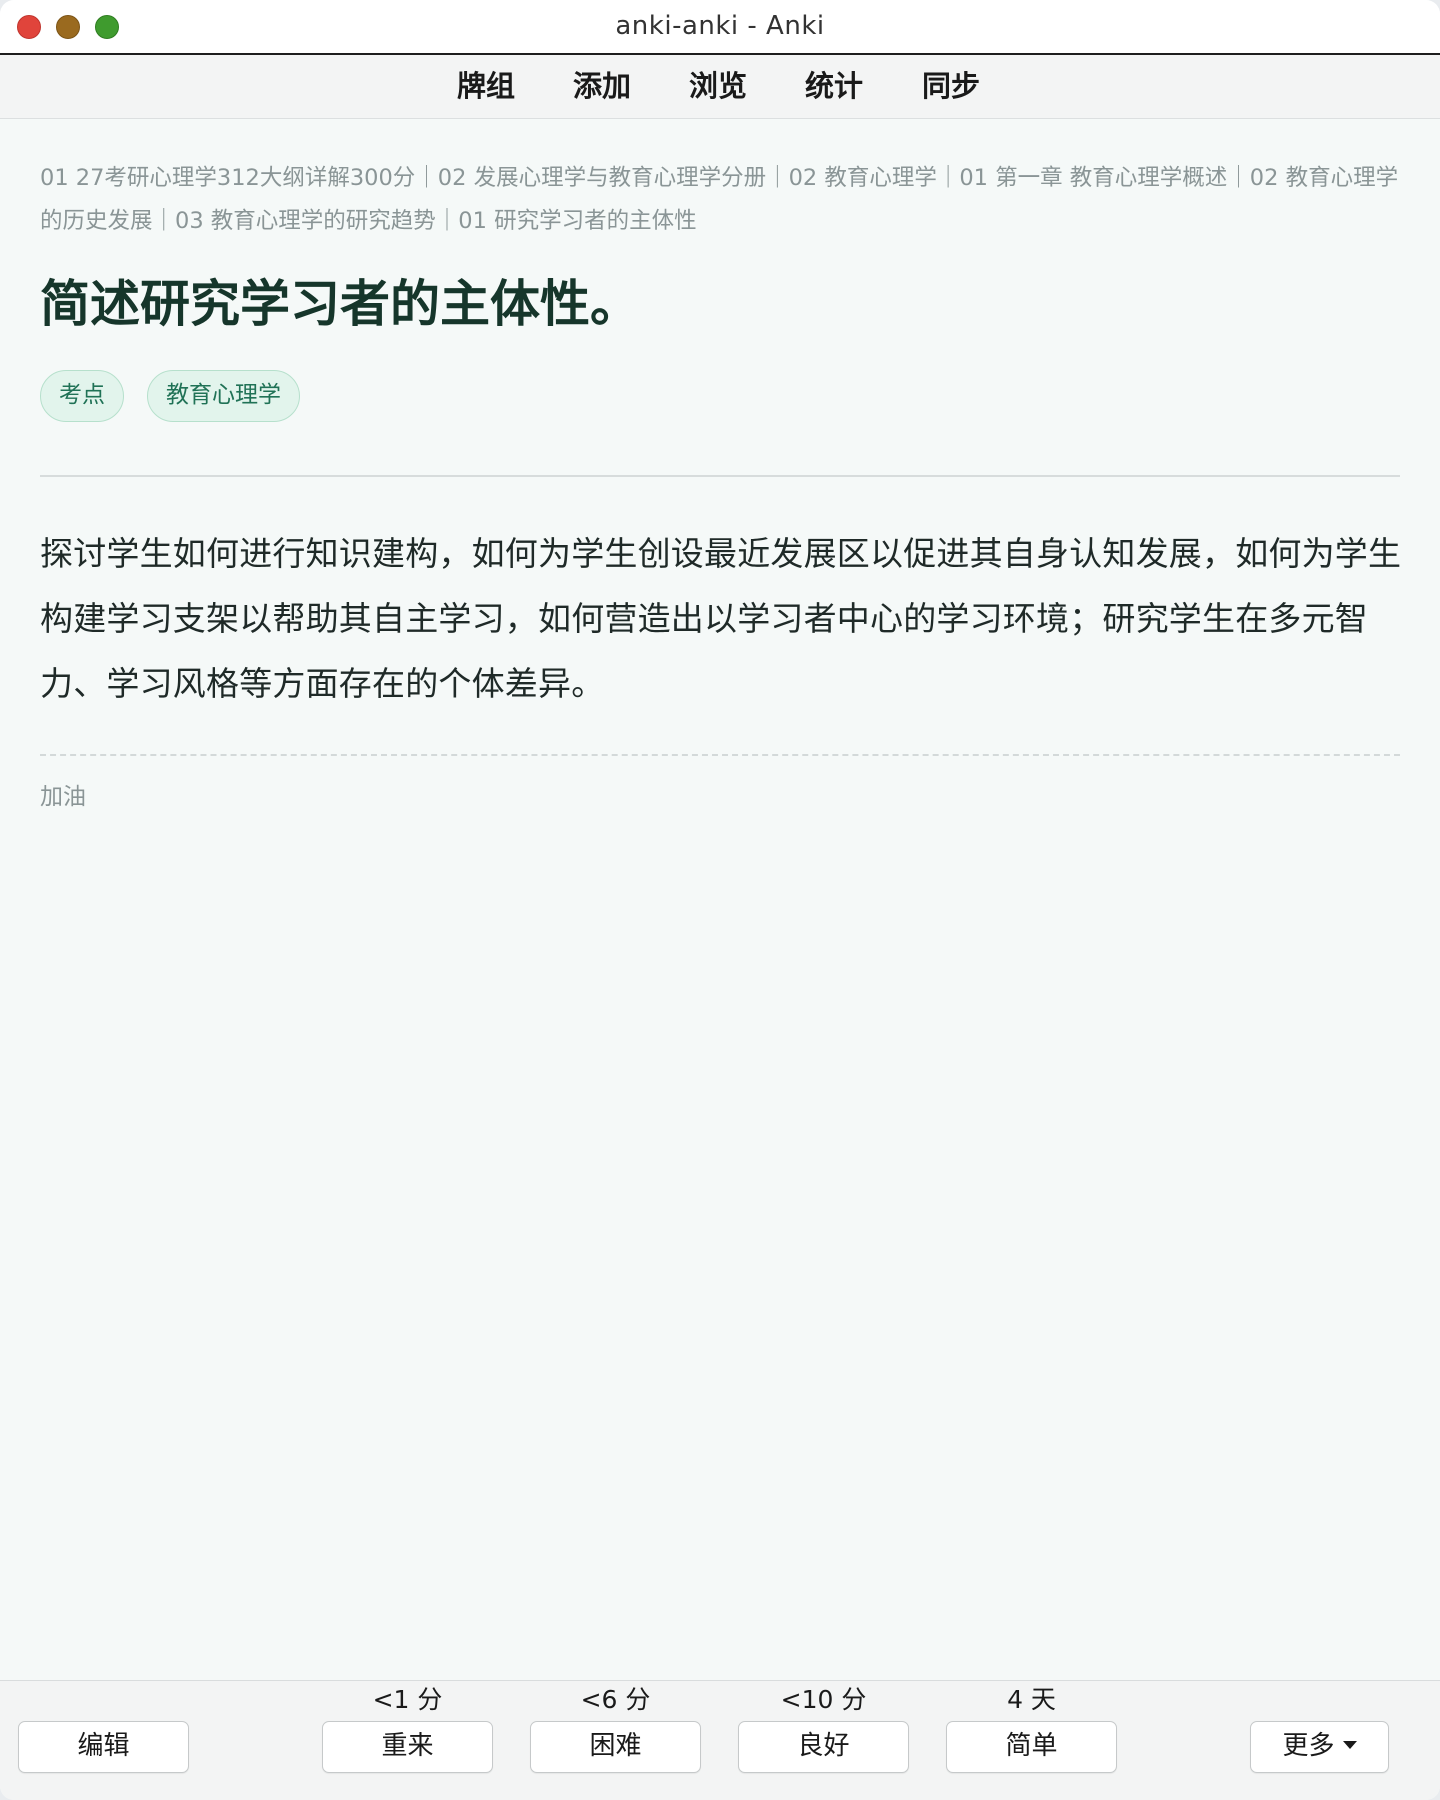 The height and width of the screenshot is (1800, 1440). I want to click on good-button: 良好, so click(823, 1747).